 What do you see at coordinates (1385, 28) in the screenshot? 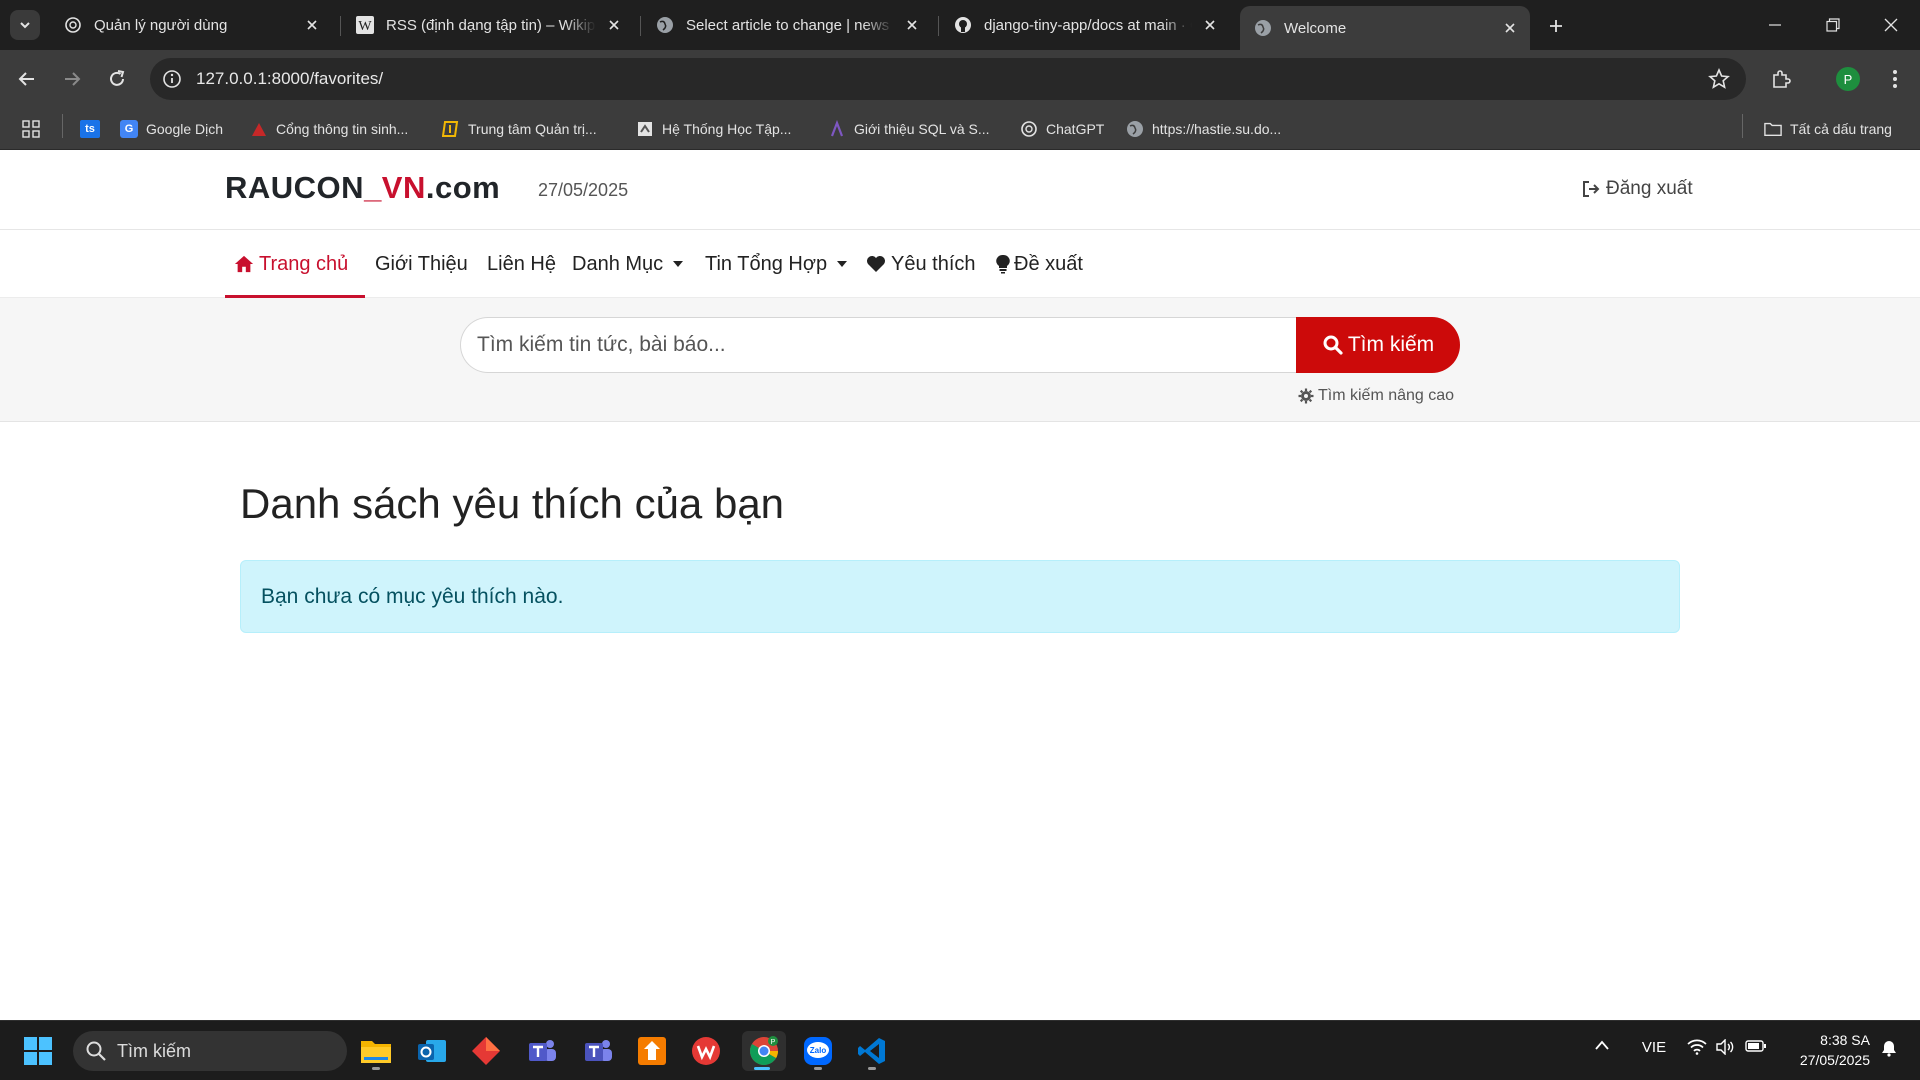
I see `browser-tab-active: Welcome` at bounding box center [1385, 28].